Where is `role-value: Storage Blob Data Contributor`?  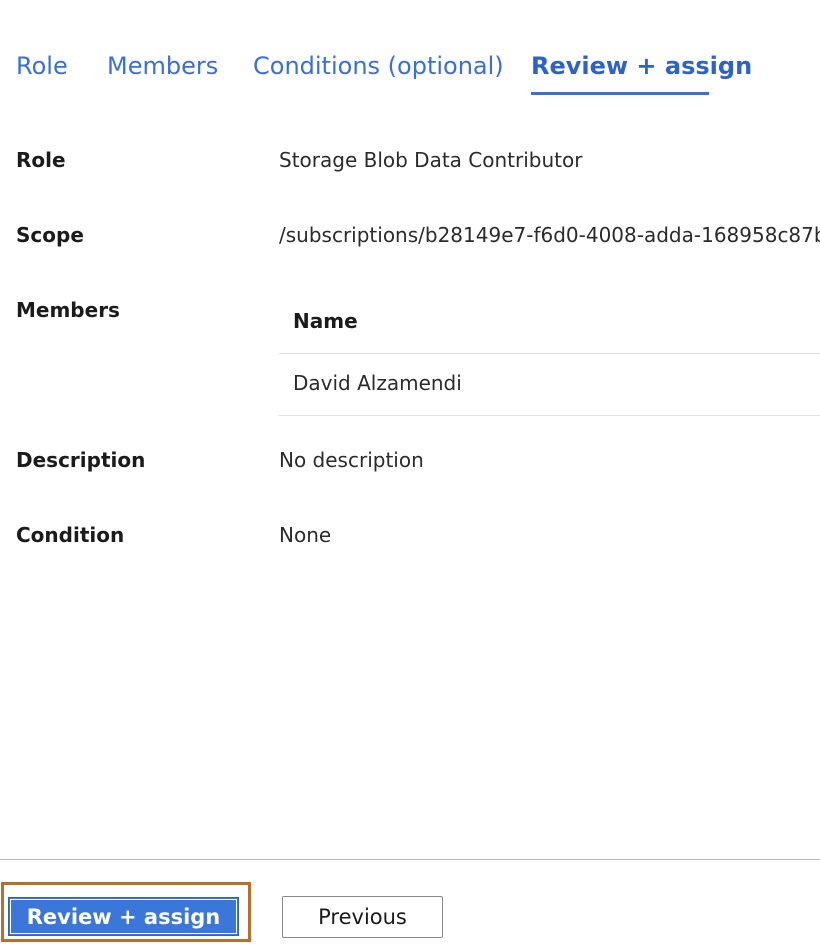
role-value: Storage Blob Data Contributor is located at coordinates (431, 160).